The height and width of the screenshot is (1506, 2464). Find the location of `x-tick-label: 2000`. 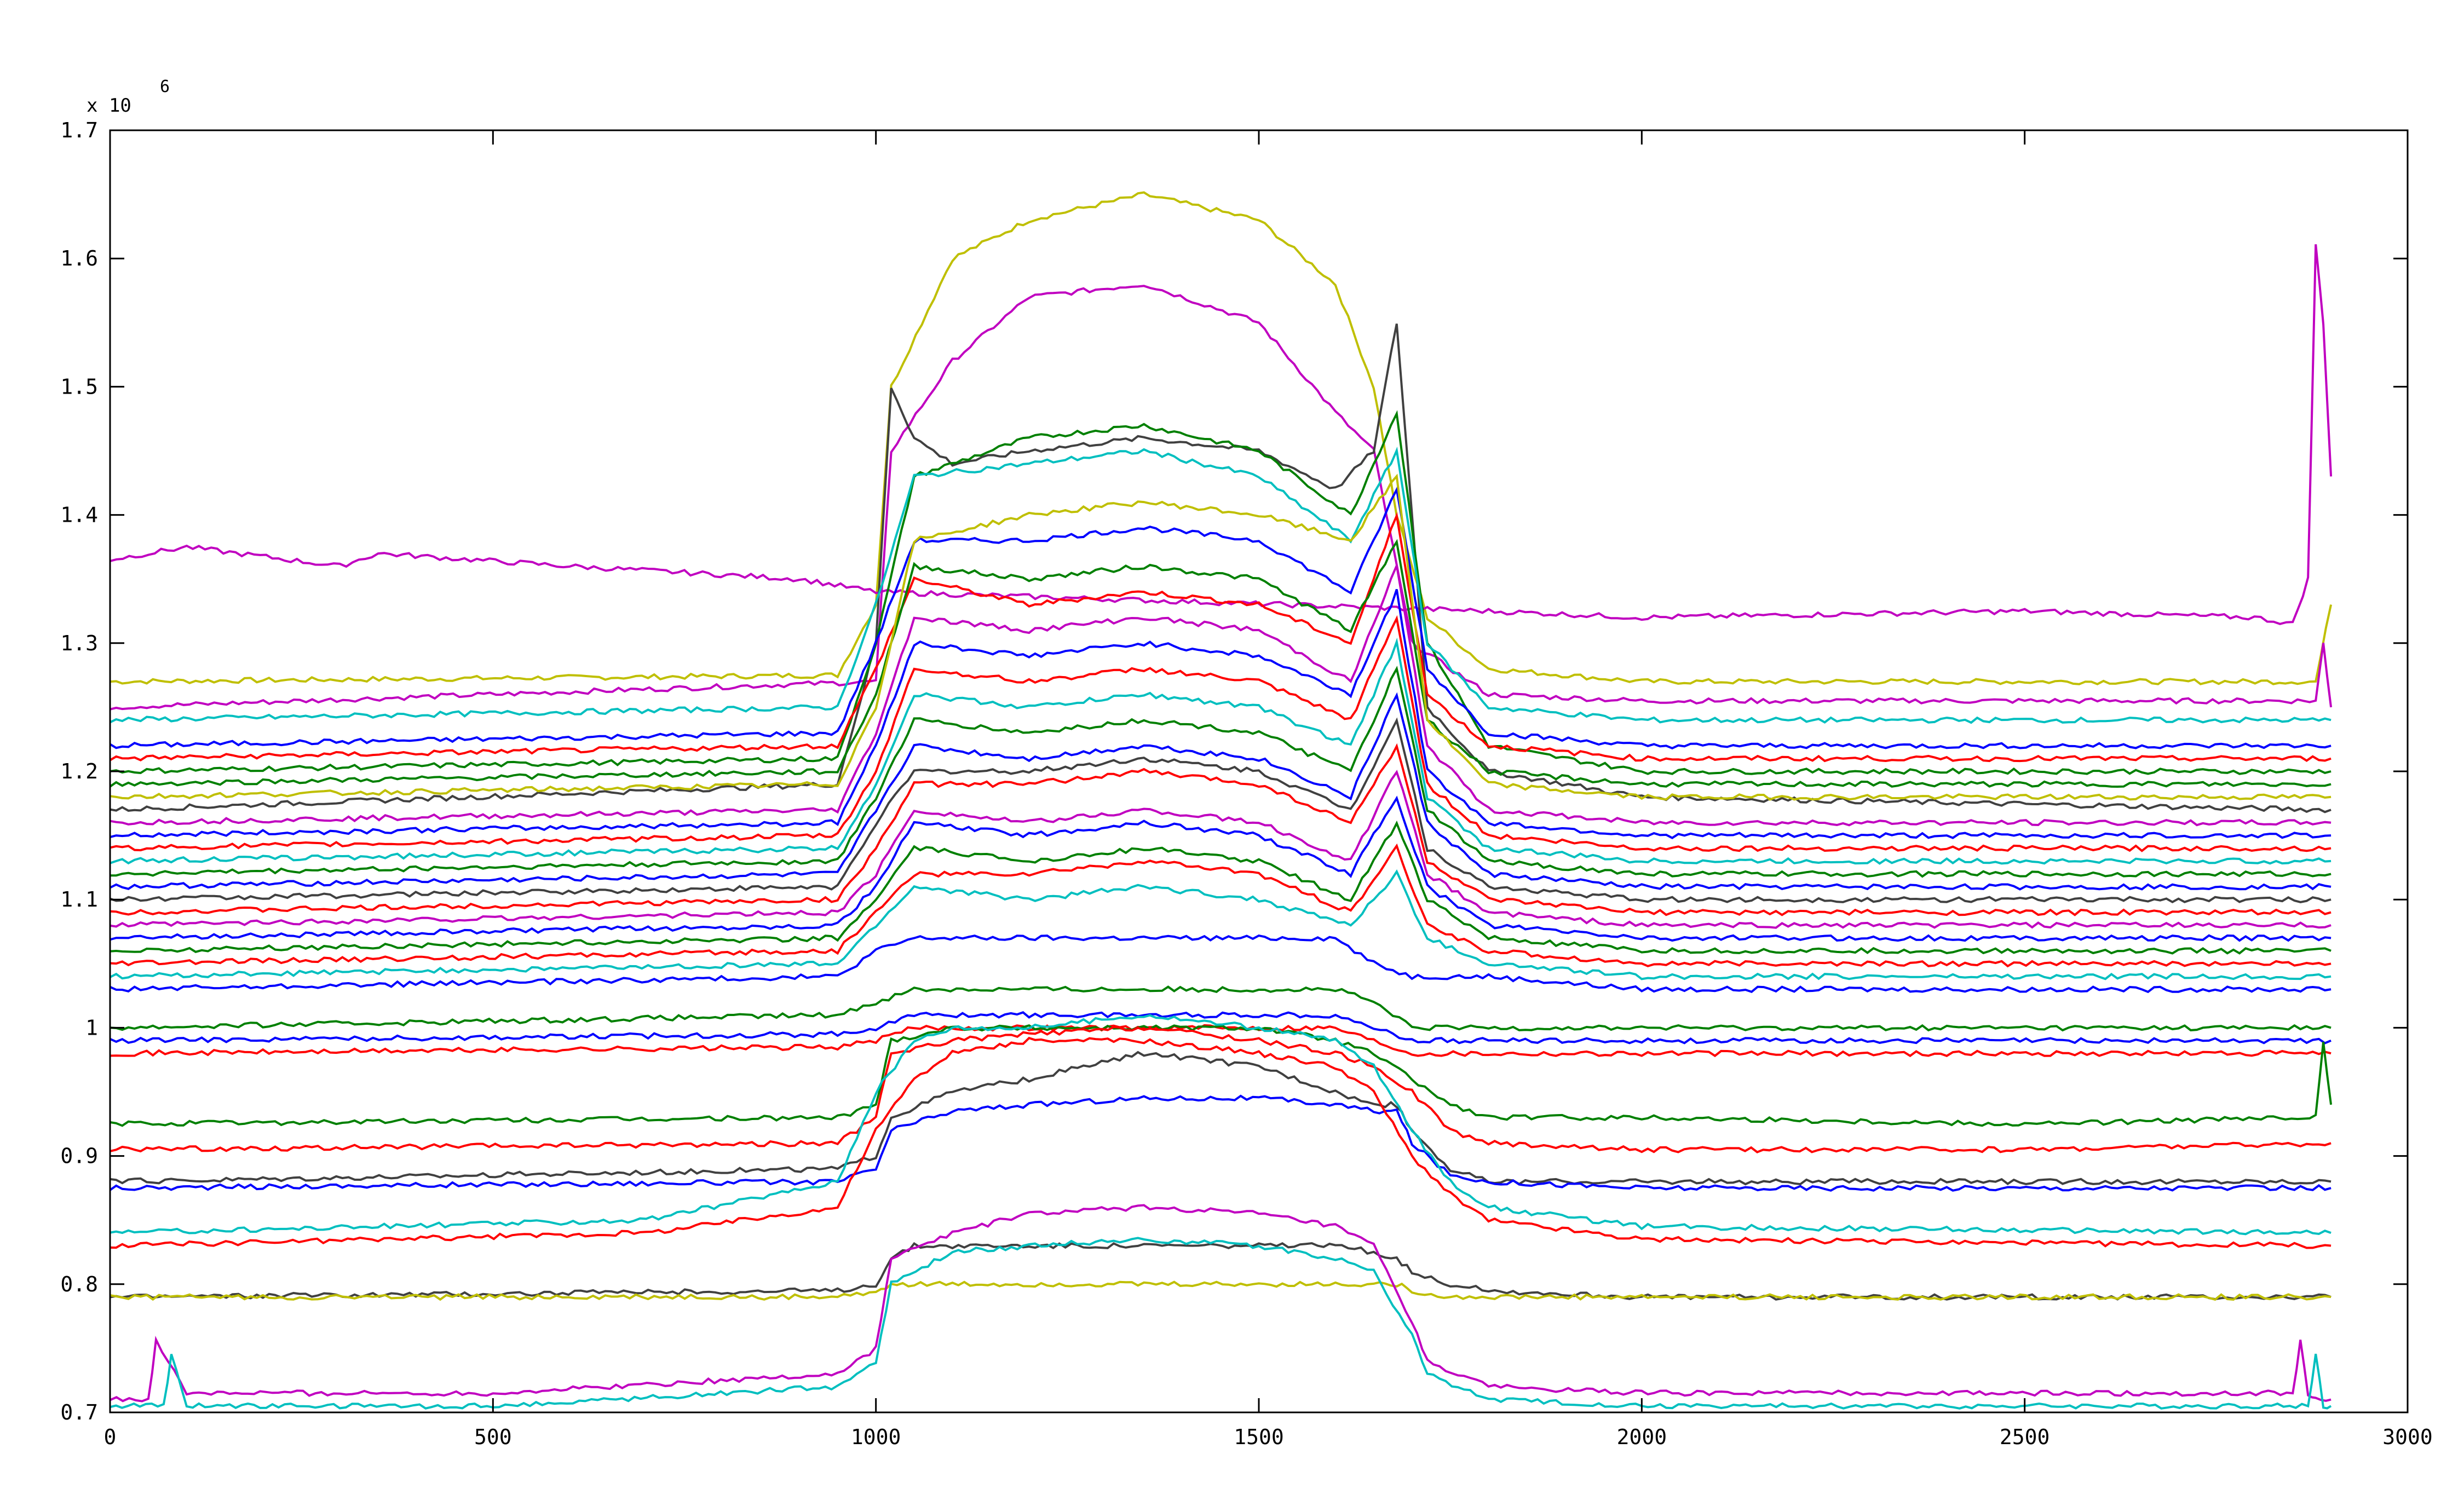

x-tick-label: 2000 is located at coordinates (1642, 1437).